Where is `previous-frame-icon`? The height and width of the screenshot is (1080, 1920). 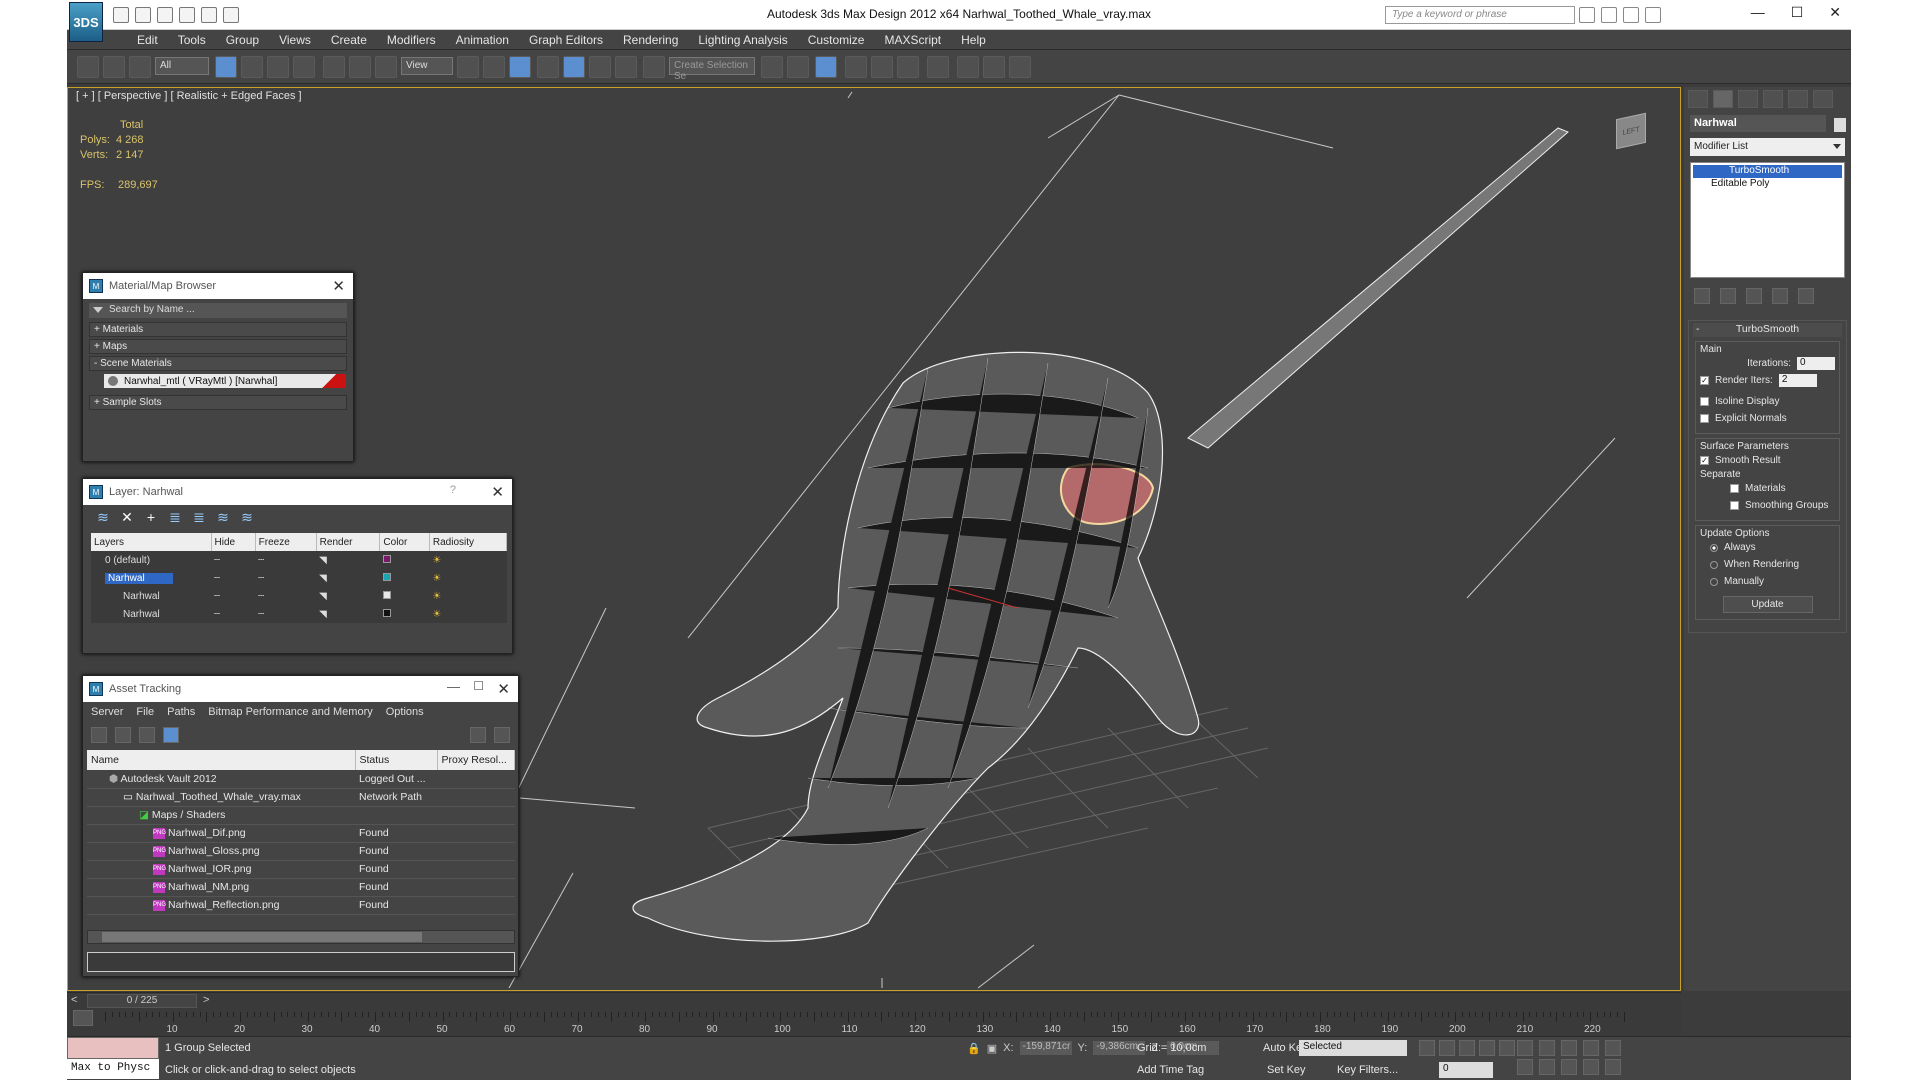 previous-frame-icon is located at coordinates (1447, 1048).